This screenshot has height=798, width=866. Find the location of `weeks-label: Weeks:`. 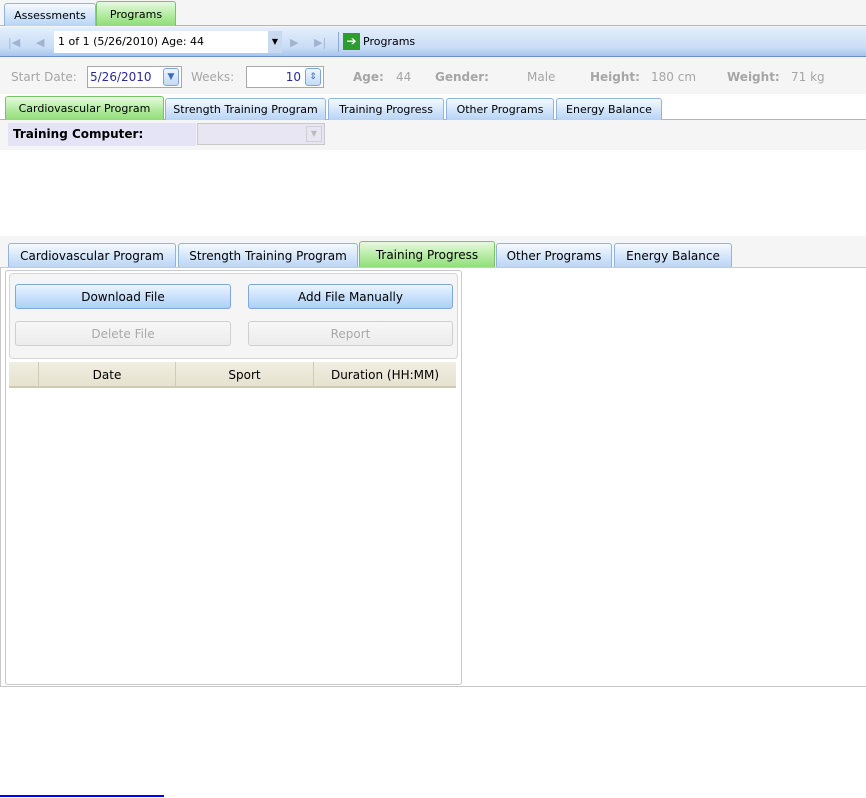

weeks-label: Weeks: is located at coordinates (213, 77).